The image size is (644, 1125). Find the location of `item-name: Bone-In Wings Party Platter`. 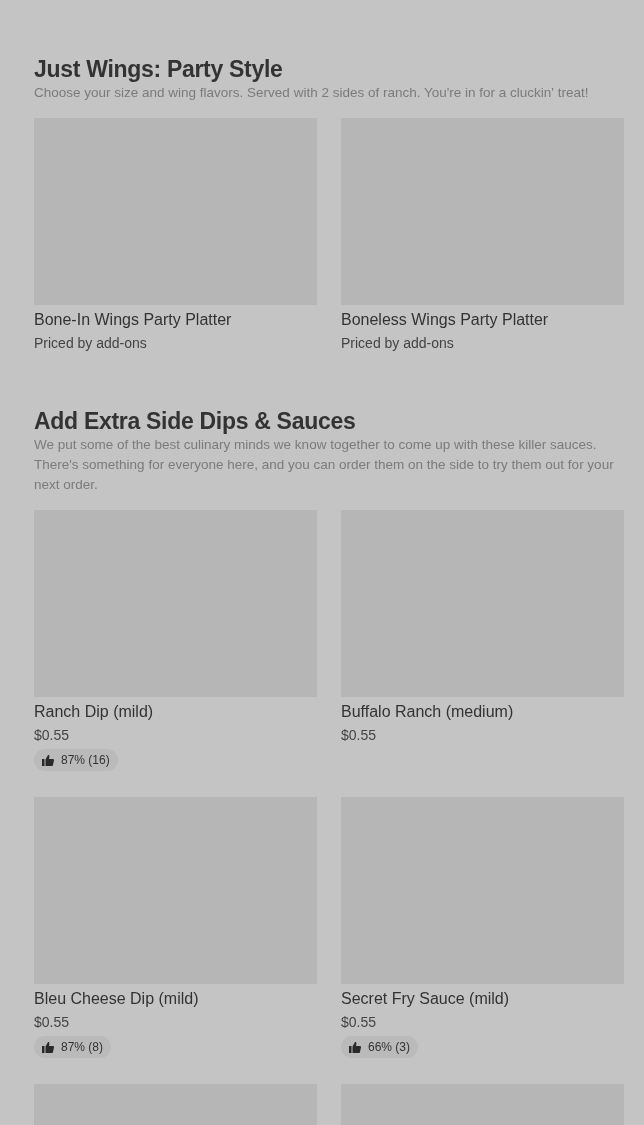

item-name: Bone-In Wings Party Platter is located at coordinates (175, 320).